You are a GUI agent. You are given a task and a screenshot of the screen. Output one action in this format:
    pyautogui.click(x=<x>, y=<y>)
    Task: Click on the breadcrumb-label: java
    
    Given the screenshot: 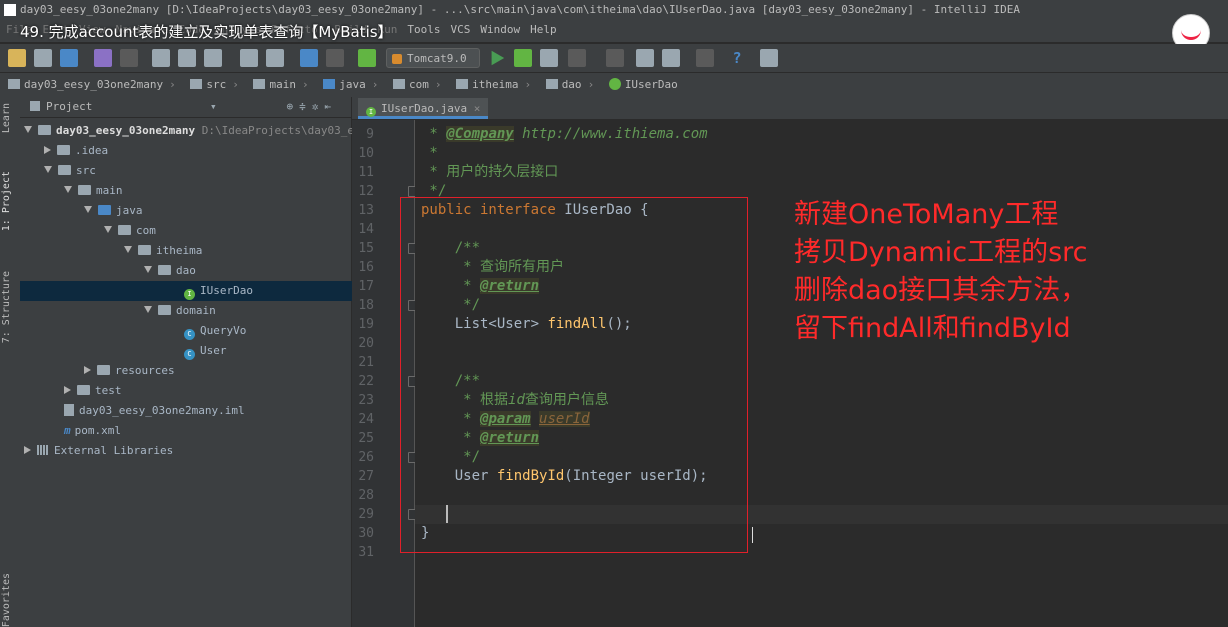 What is the action you would take?
    pyautogui.click(x=352, y=84)
    